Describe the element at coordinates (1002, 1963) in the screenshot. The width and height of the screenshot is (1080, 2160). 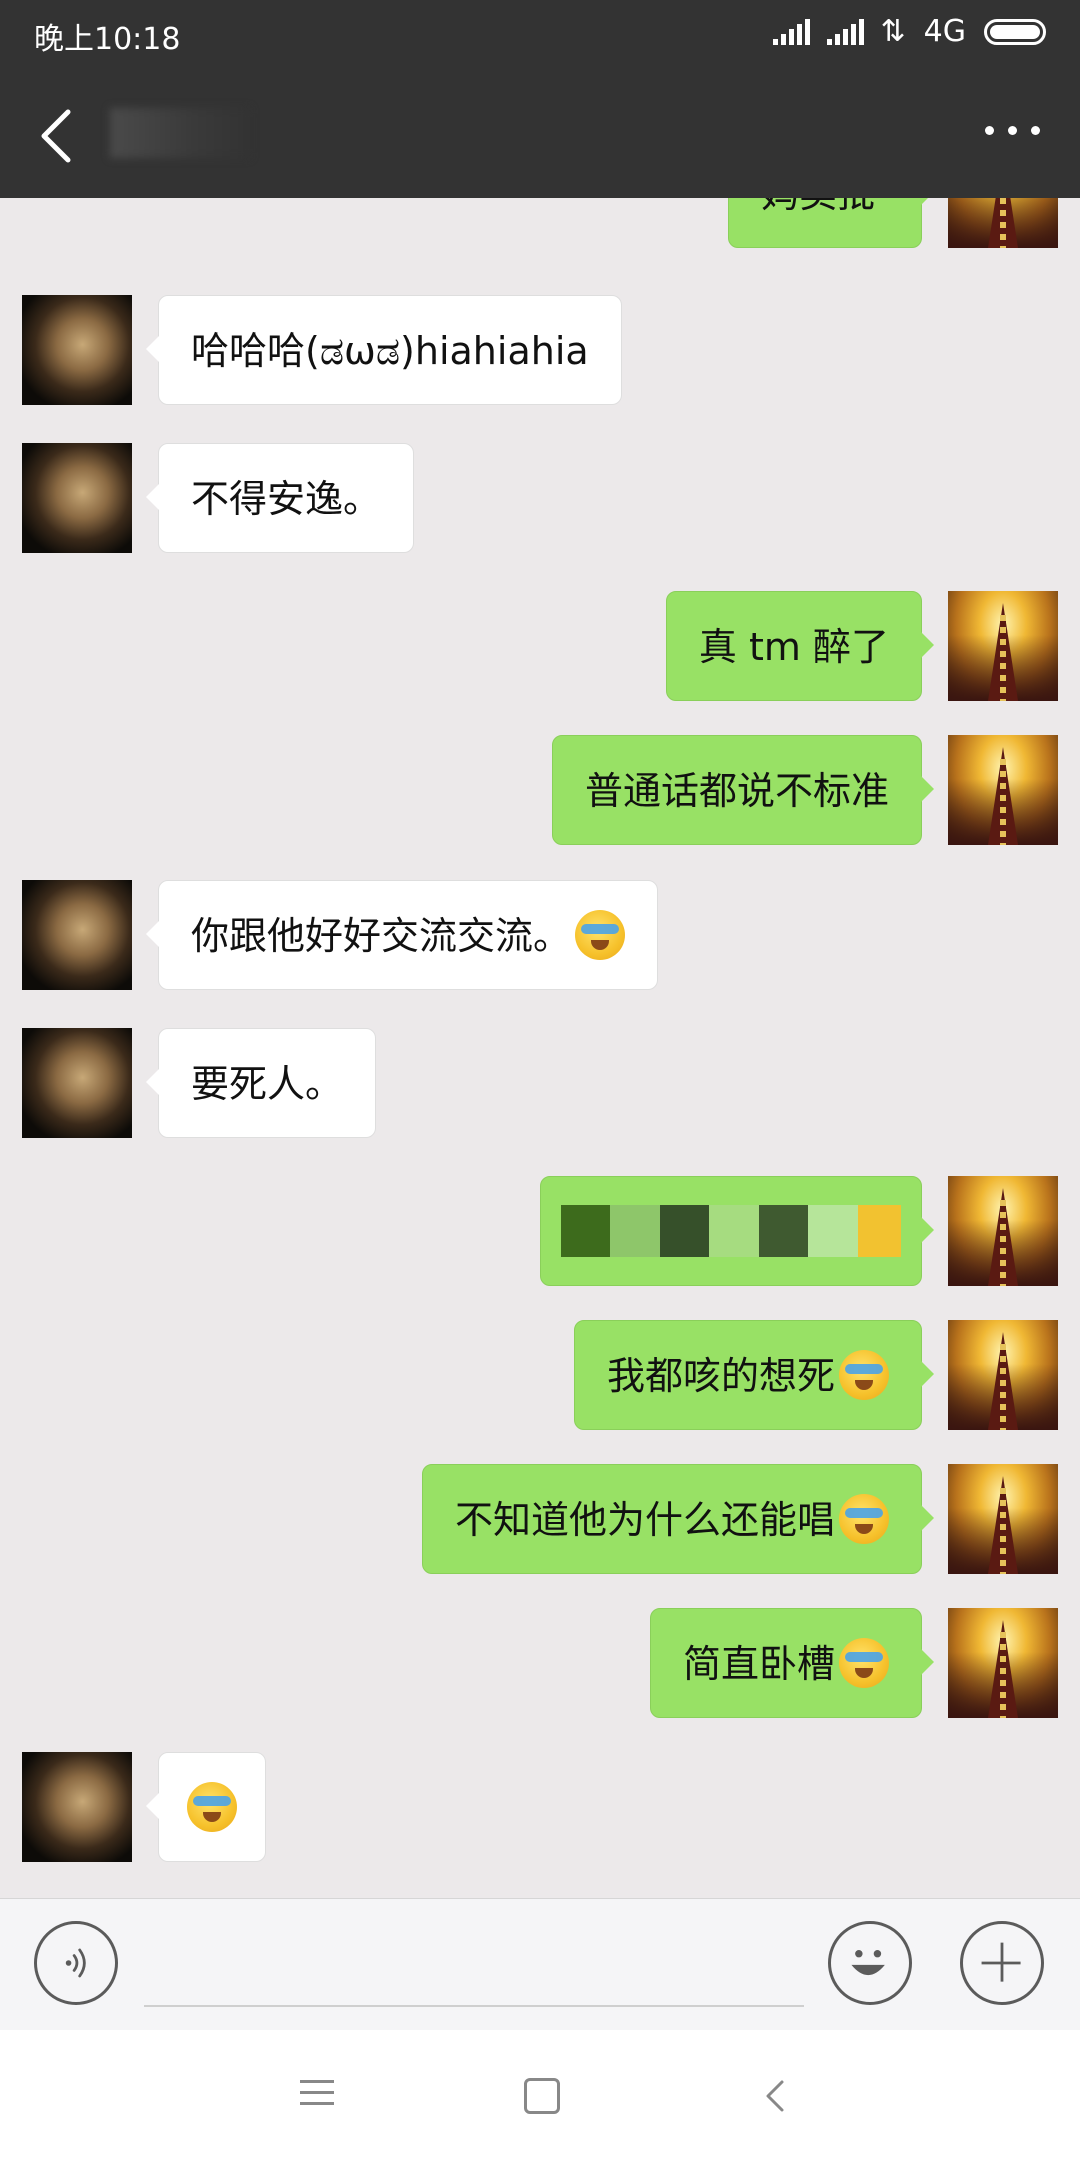
I see `plus-icon` at that location.